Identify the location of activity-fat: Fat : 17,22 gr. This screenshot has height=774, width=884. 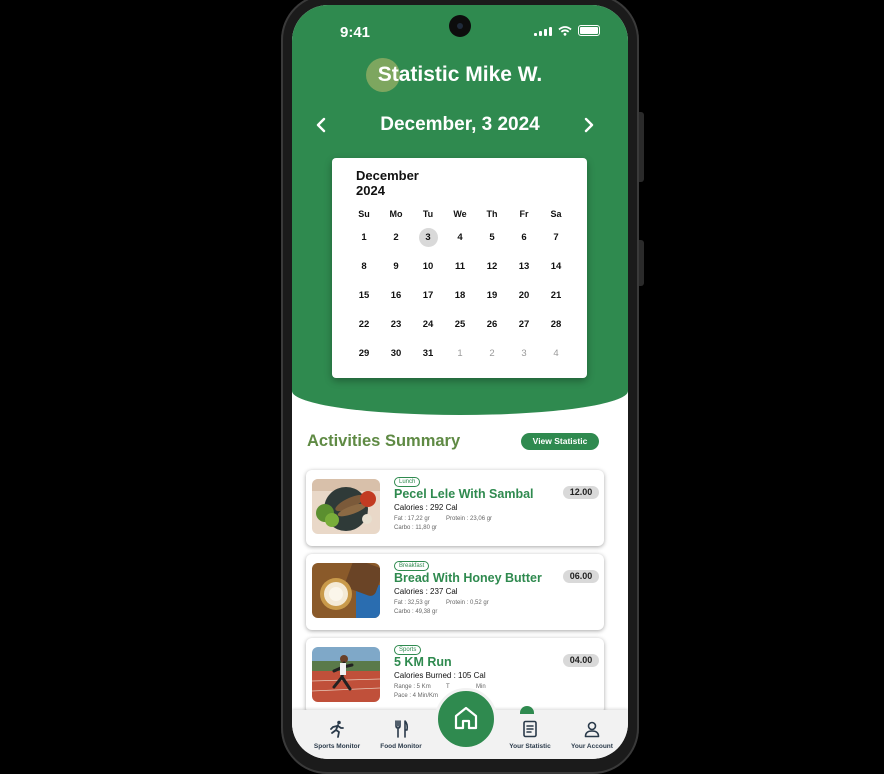
(412, 519).